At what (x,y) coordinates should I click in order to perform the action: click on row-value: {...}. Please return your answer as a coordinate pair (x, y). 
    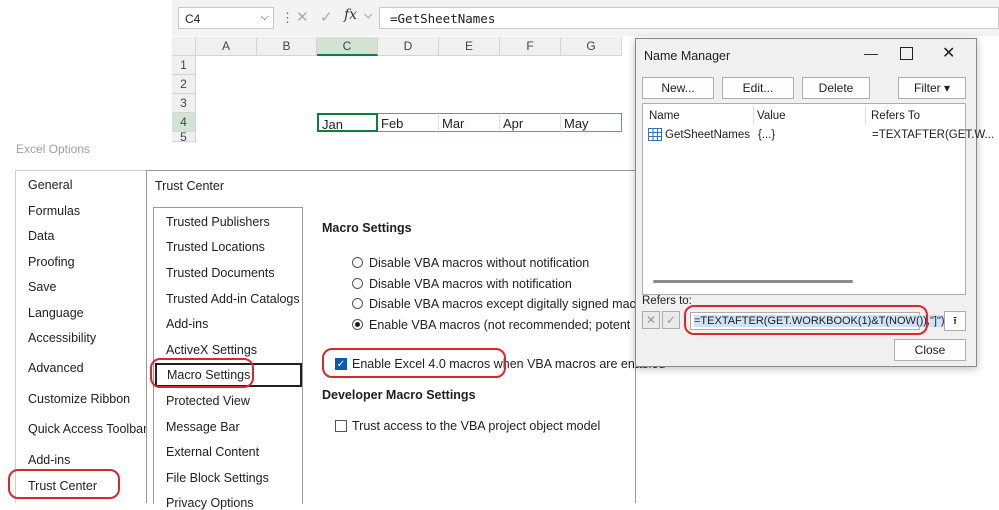
    Looking at the image, I should click on (767, 135).